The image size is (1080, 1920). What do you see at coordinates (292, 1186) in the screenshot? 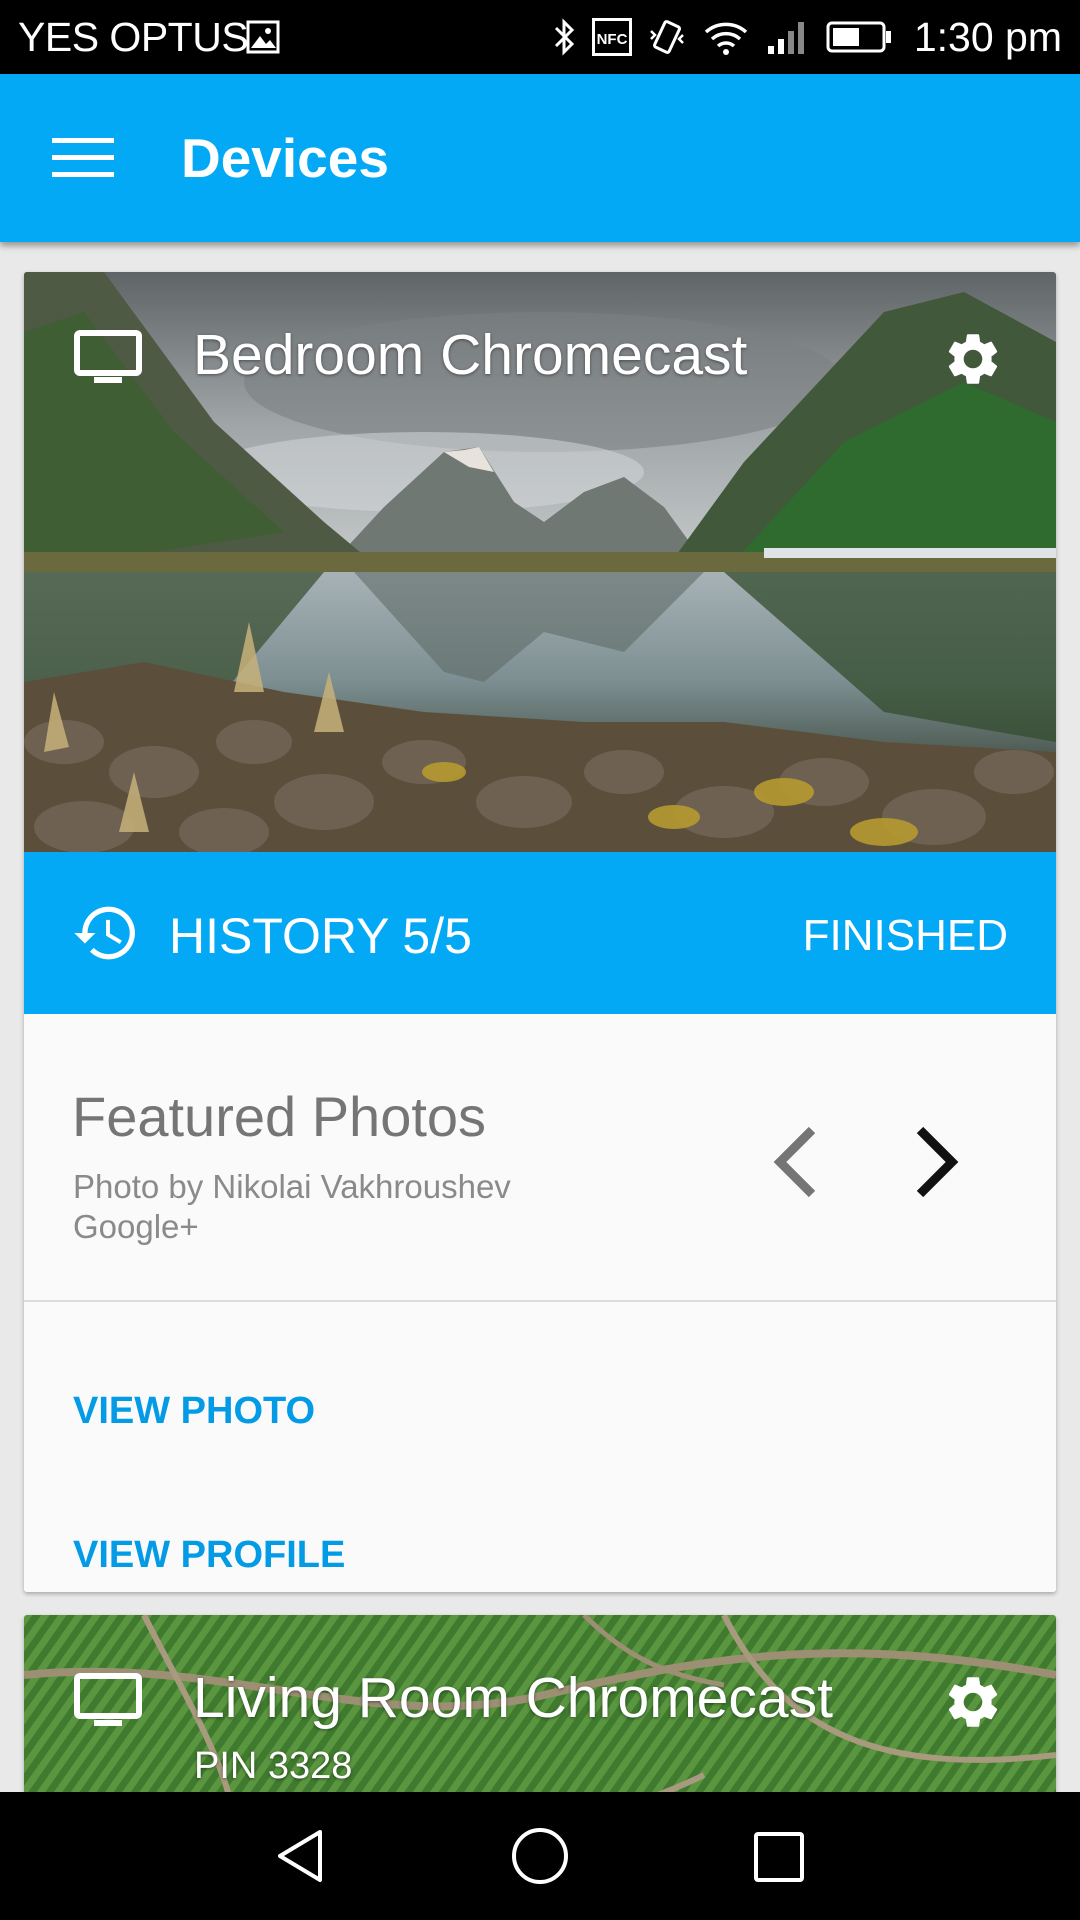
I see `photo-author: Photo by Nikolai Vakhroushev` at bounding box center [292, 1186].